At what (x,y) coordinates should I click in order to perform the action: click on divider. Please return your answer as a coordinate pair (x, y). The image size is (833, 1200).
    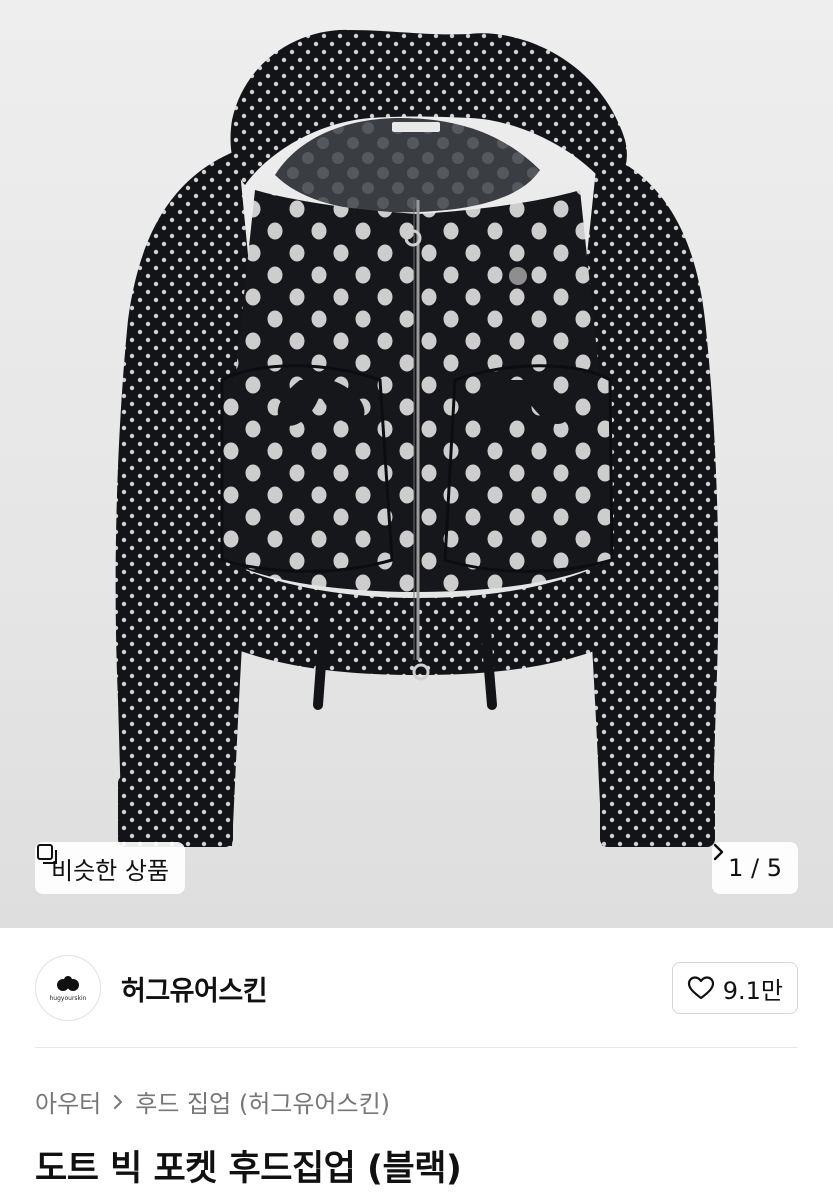
    Looking at the image, I should click on (416, 1047).